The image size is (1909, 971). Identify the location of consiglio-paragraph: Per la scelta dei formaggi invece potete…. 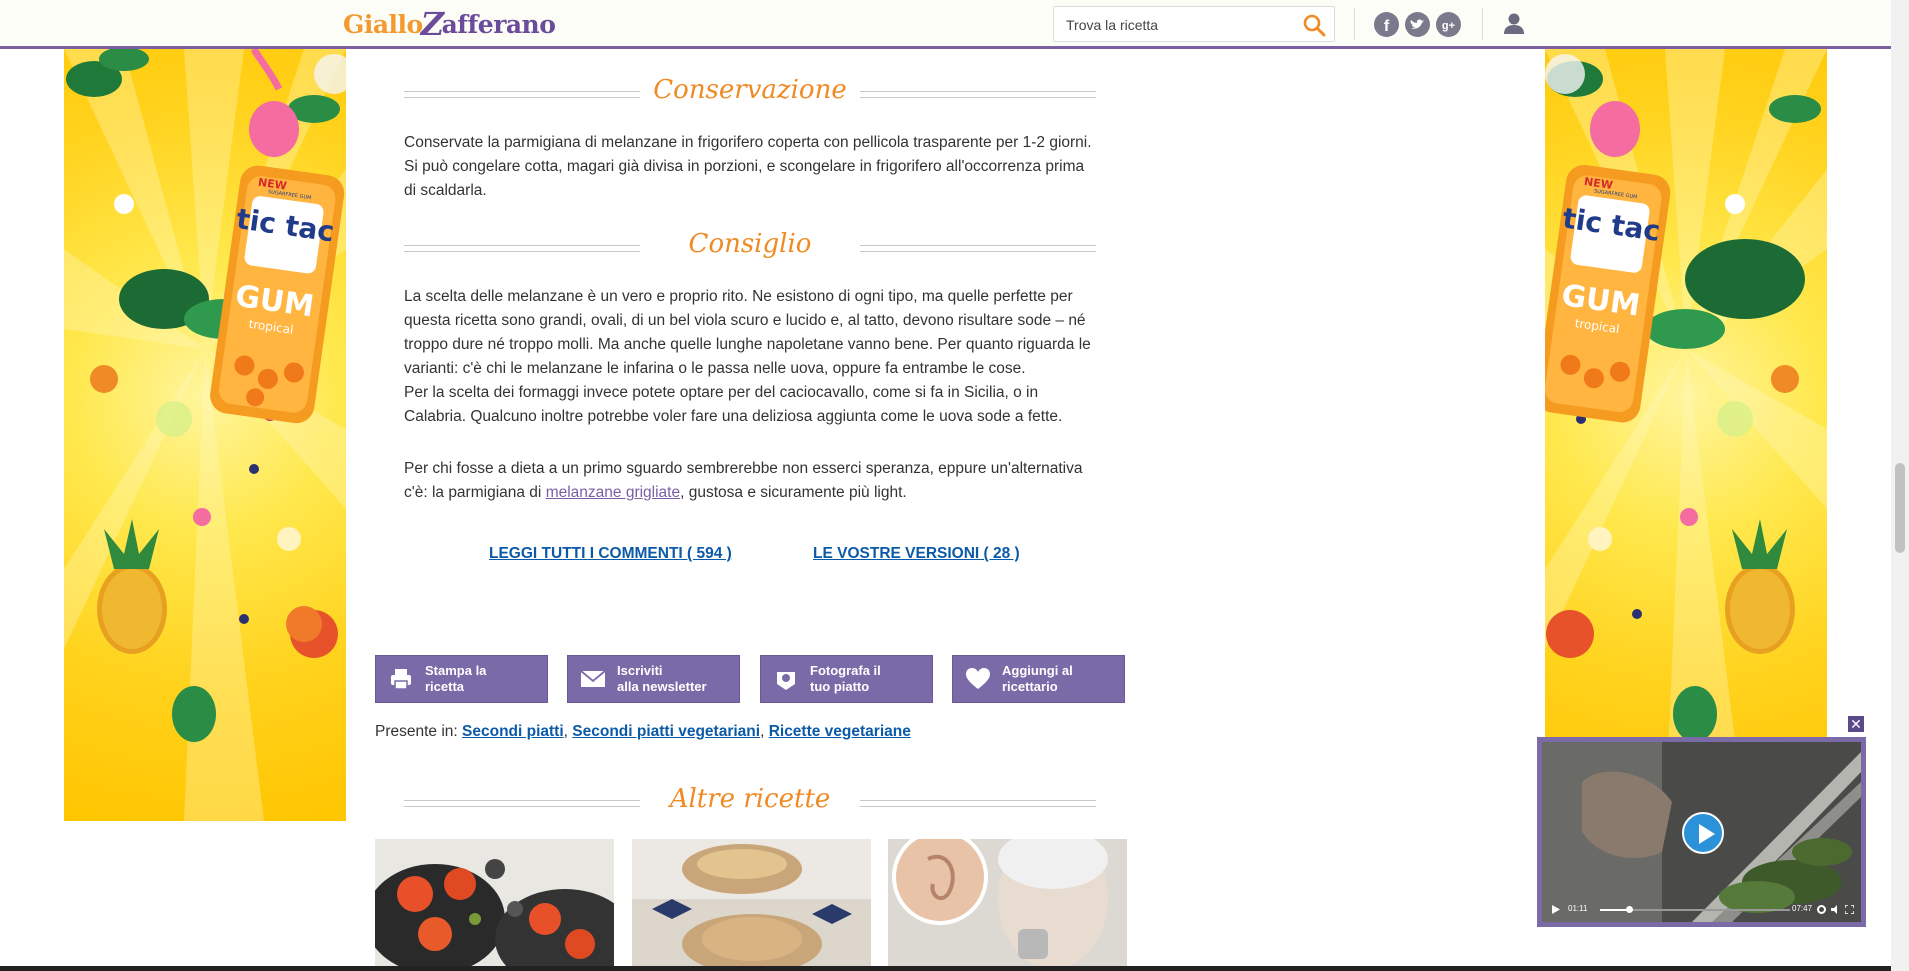
(733, 404).